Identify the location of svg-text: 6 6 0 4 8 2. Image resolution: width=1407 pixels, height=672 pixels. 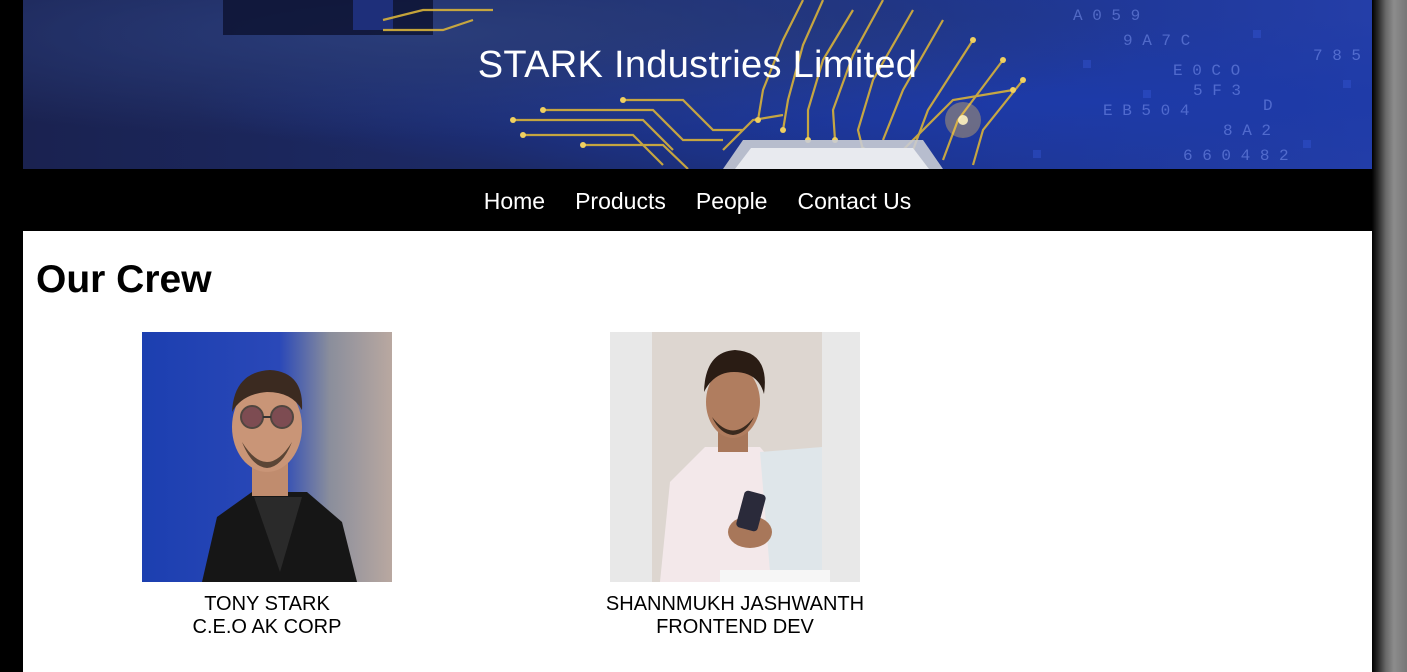
(1236, 156).